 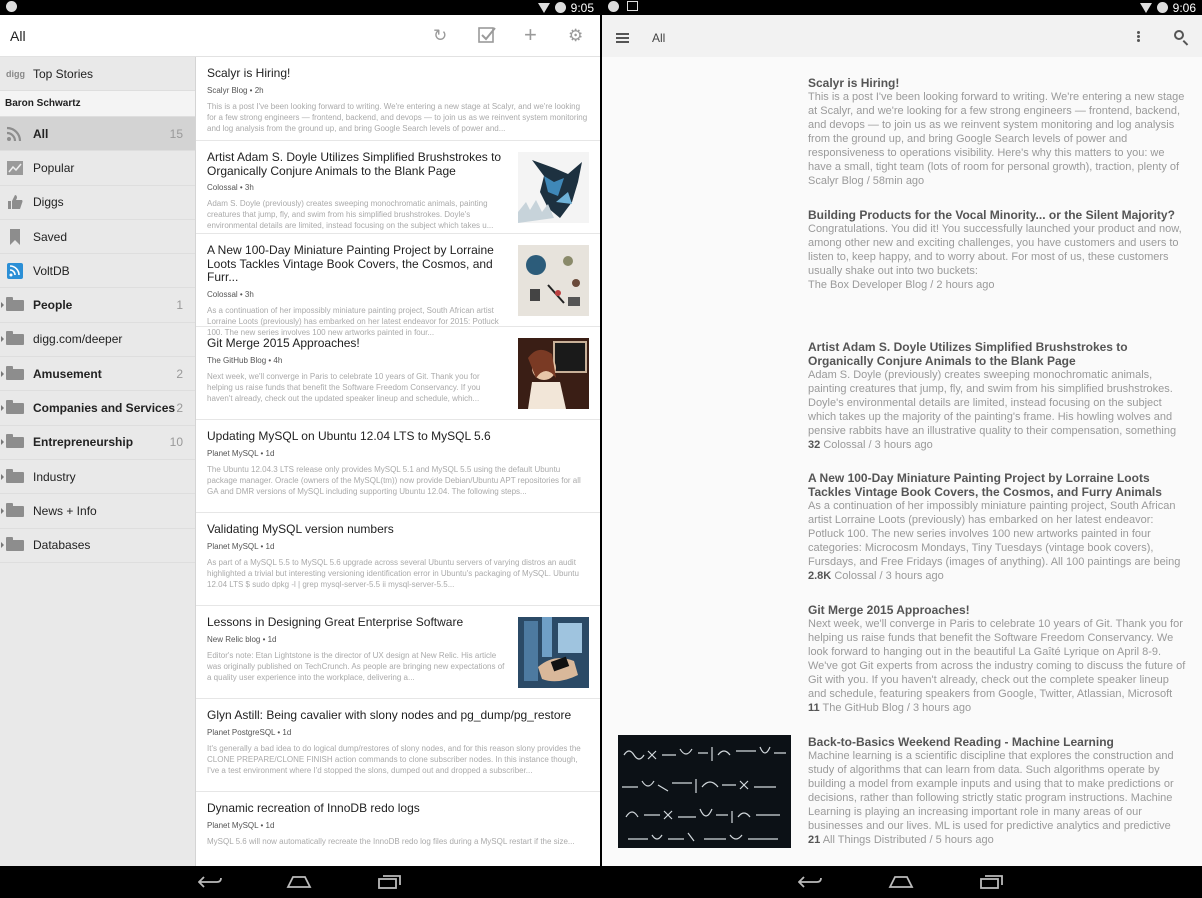 I want to click on feed-item-meta: Scalyr Blog • 2h, so click(x=235, y=90).